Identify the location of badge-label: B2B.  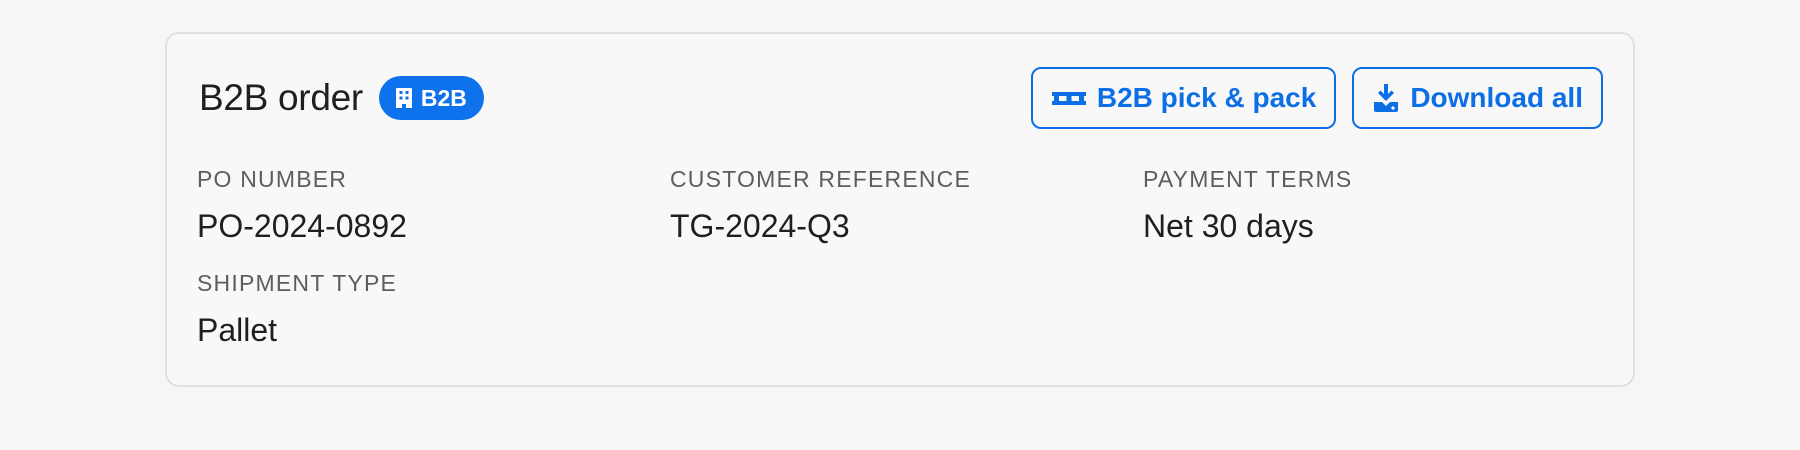
(443, 97).